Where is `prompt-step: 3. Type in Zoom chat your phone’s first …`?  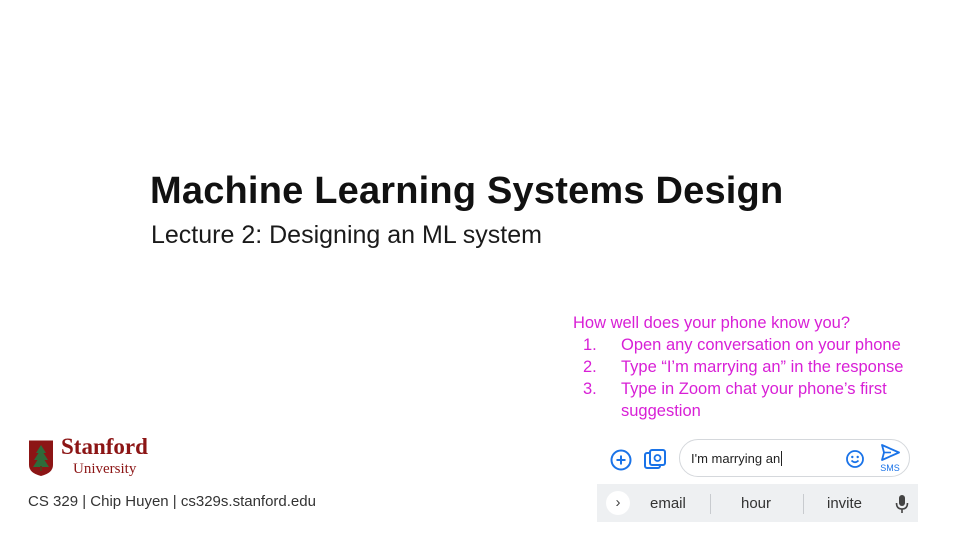 prompt-step: 3. Type in Zoom chat your phone’s first … is located at coordinates (763, 400).